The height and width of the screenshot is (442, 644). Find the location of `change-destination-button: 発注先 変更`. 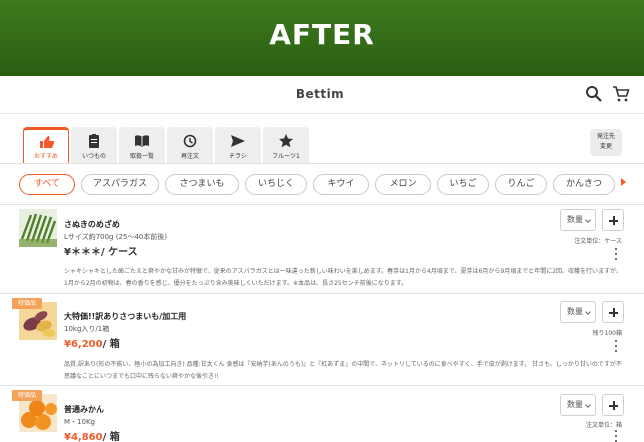

change-destination-button: 発注先 変更 is located at coordinates (606, 142).